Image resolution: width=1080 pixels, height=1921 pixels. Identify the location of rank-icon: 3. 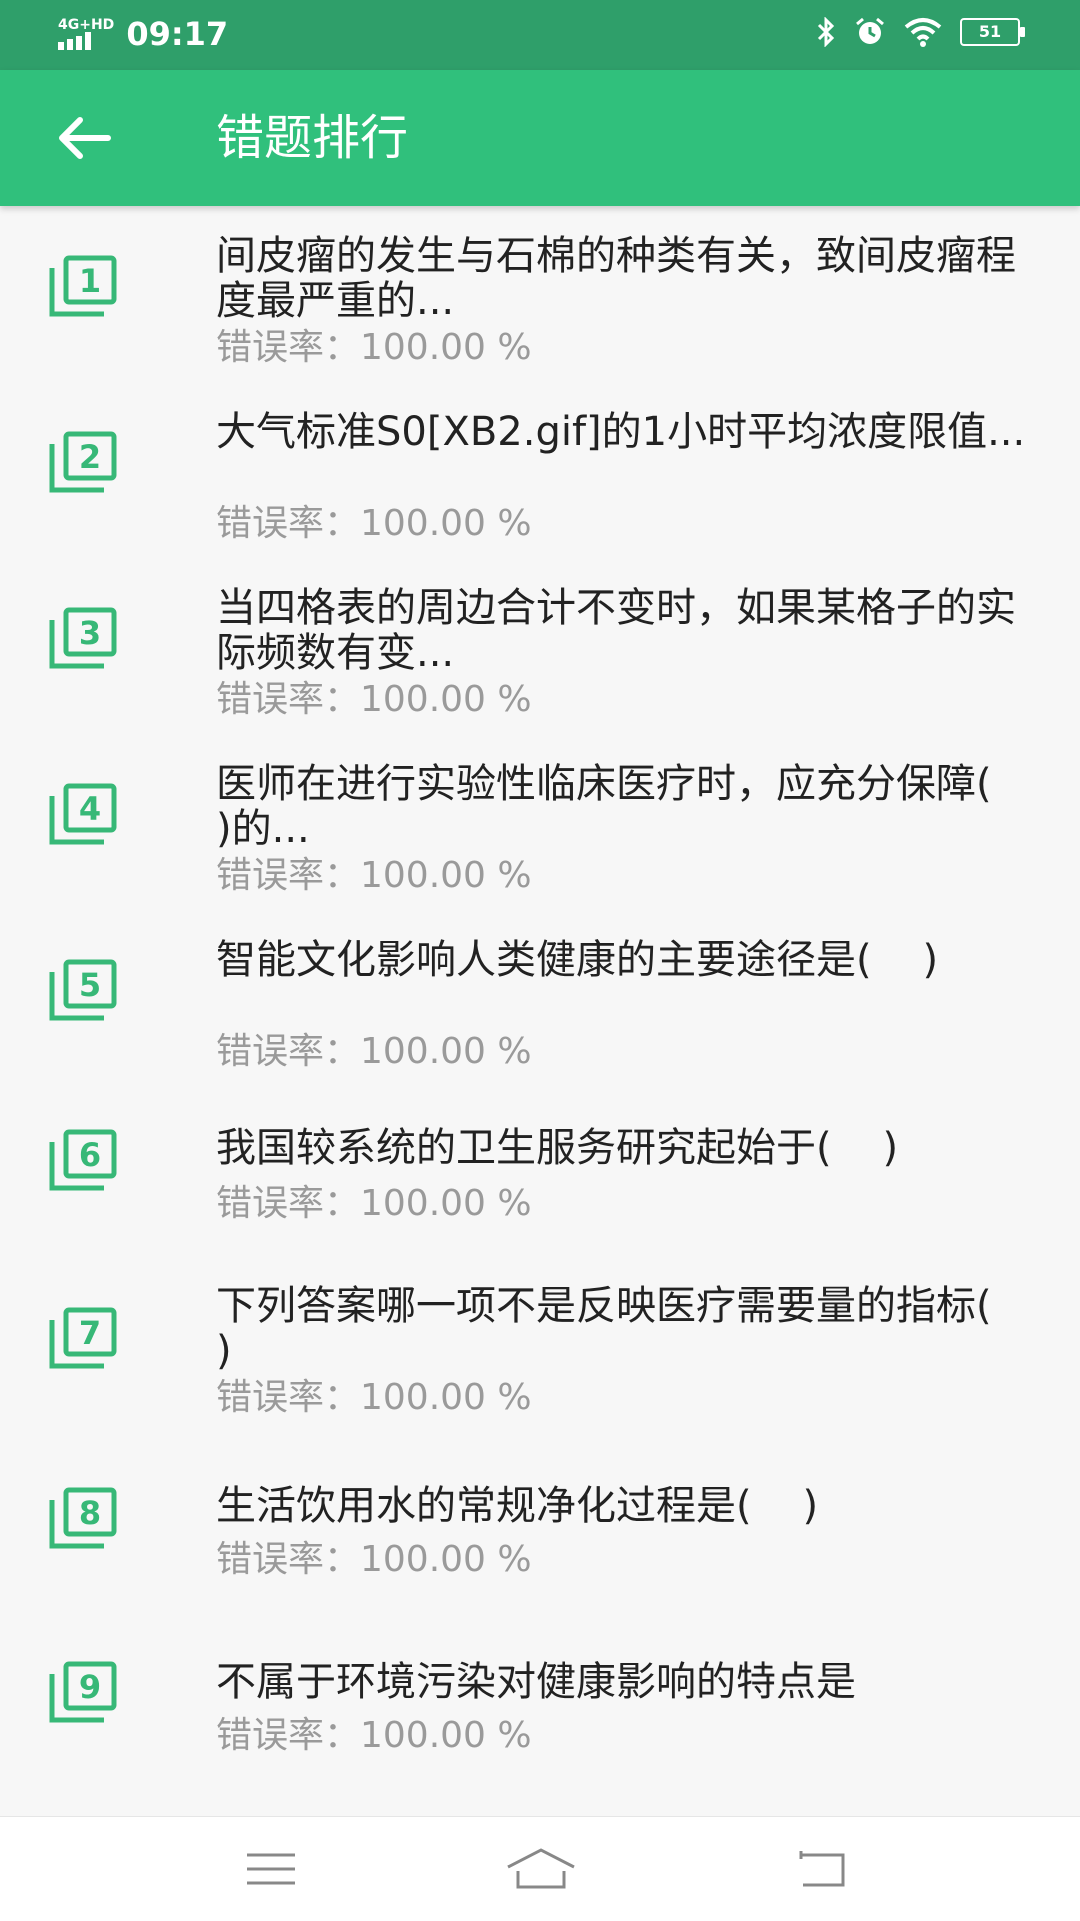
(83, 638).